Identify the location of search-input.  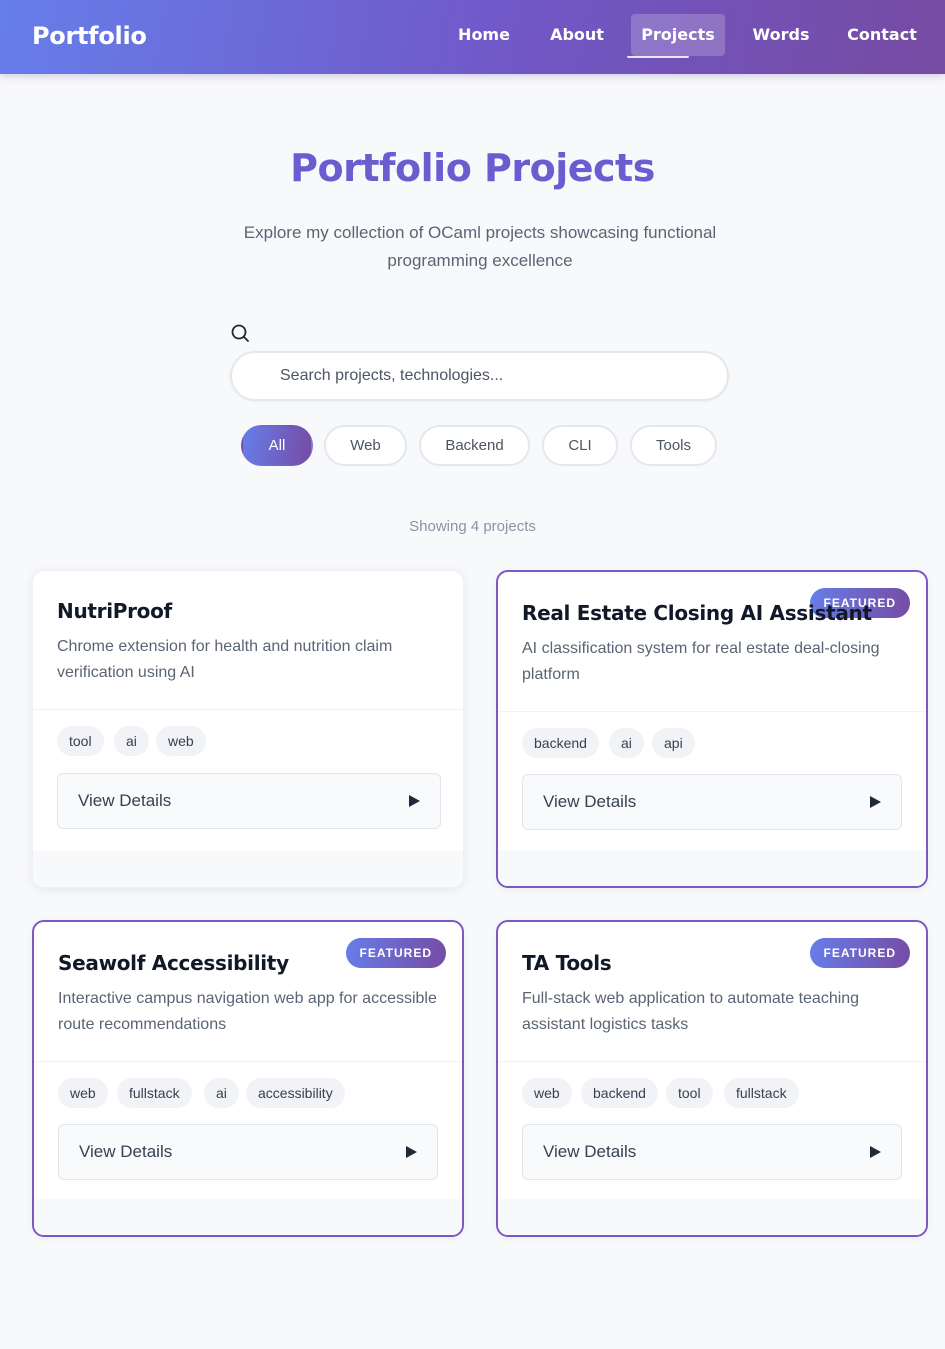
(479, 376).